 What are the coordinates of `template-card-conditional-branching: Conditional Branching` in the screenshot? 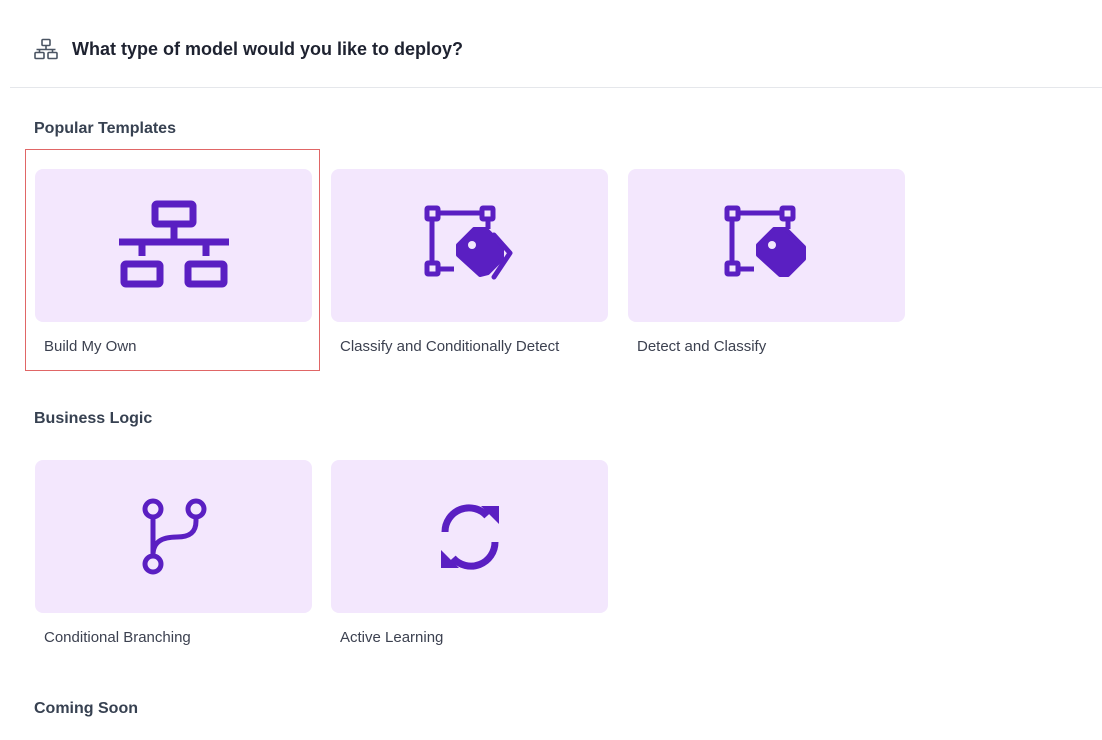 It's located at (173, 555).